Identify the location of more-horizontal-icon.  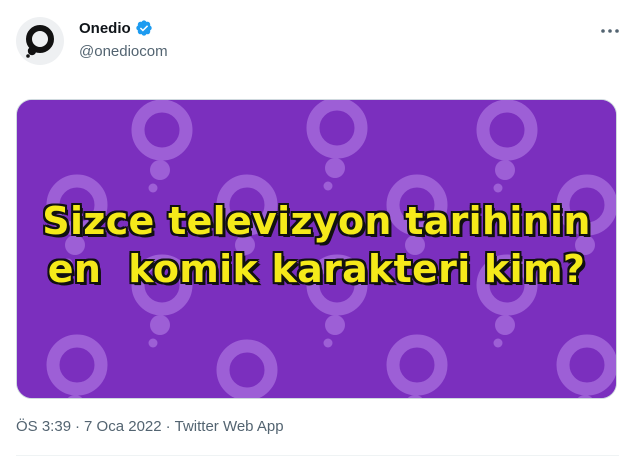
(610, 31).